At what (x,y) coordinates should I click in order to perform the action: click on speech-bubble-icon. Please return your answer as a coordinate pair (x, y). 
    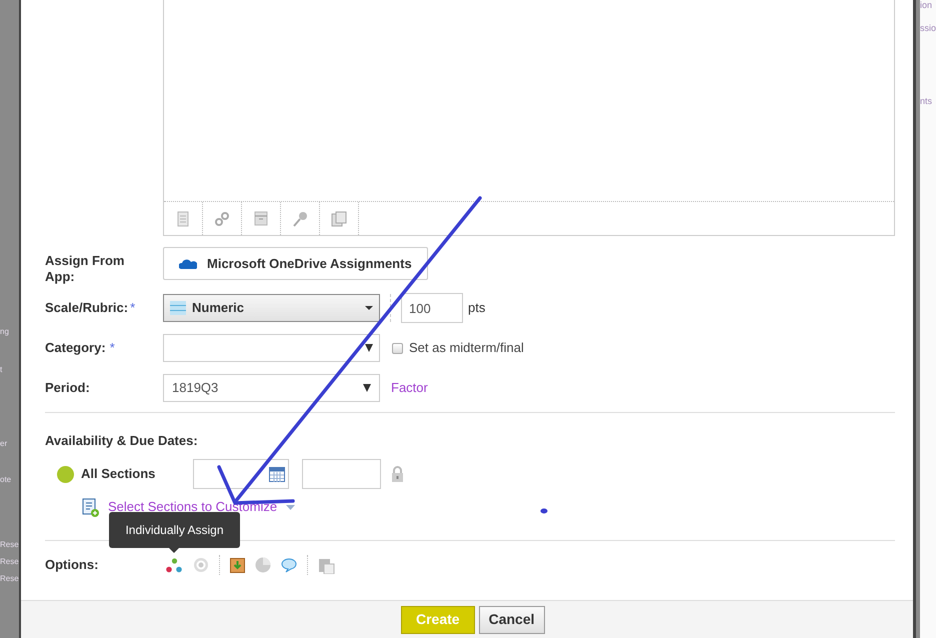
    Looking at the image, I should click on (289, 565).